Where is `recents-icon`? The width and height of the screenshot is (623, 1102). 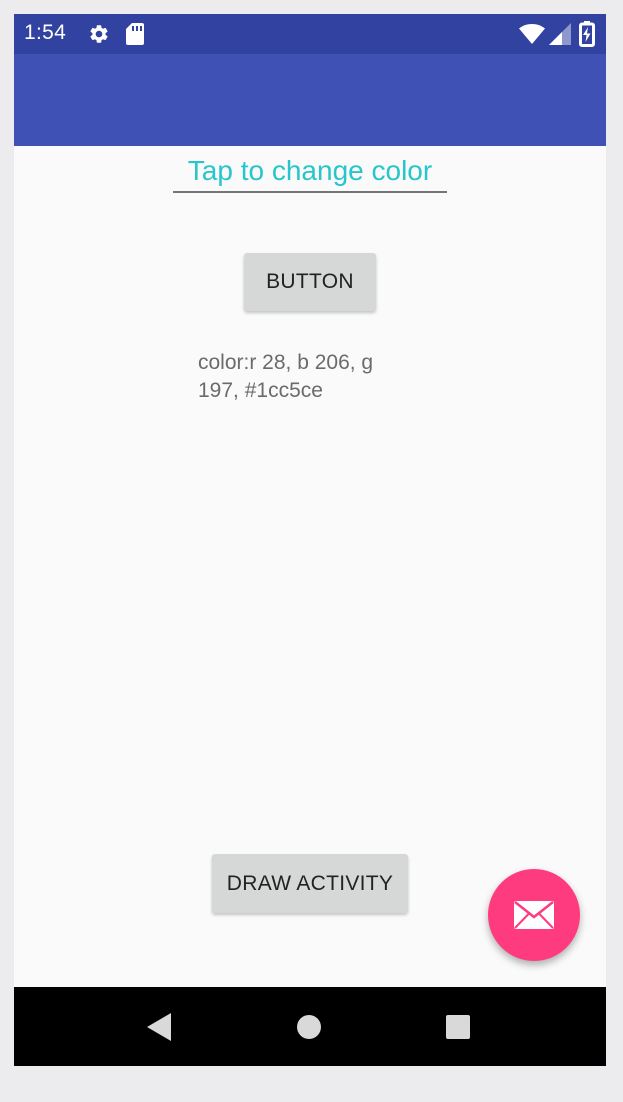
recents-icon is located at coordinates (458, 1027).